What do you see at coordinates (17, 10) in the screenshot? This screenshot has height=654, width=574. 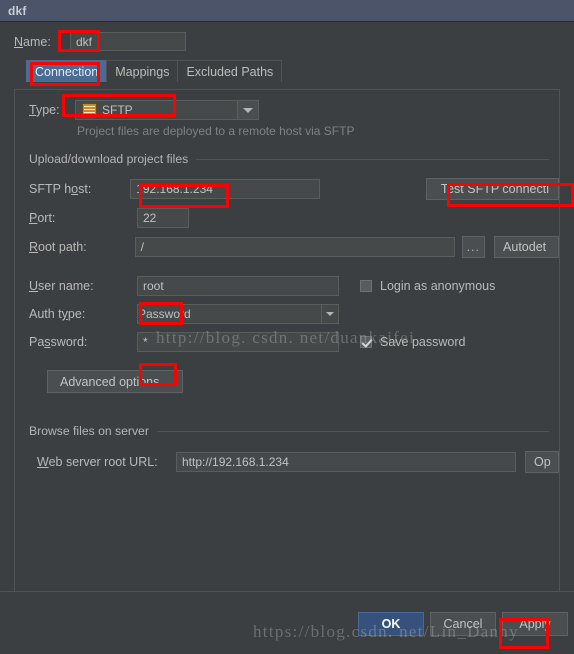 I see `window-title: dkf` at bounding box center [17, 10].